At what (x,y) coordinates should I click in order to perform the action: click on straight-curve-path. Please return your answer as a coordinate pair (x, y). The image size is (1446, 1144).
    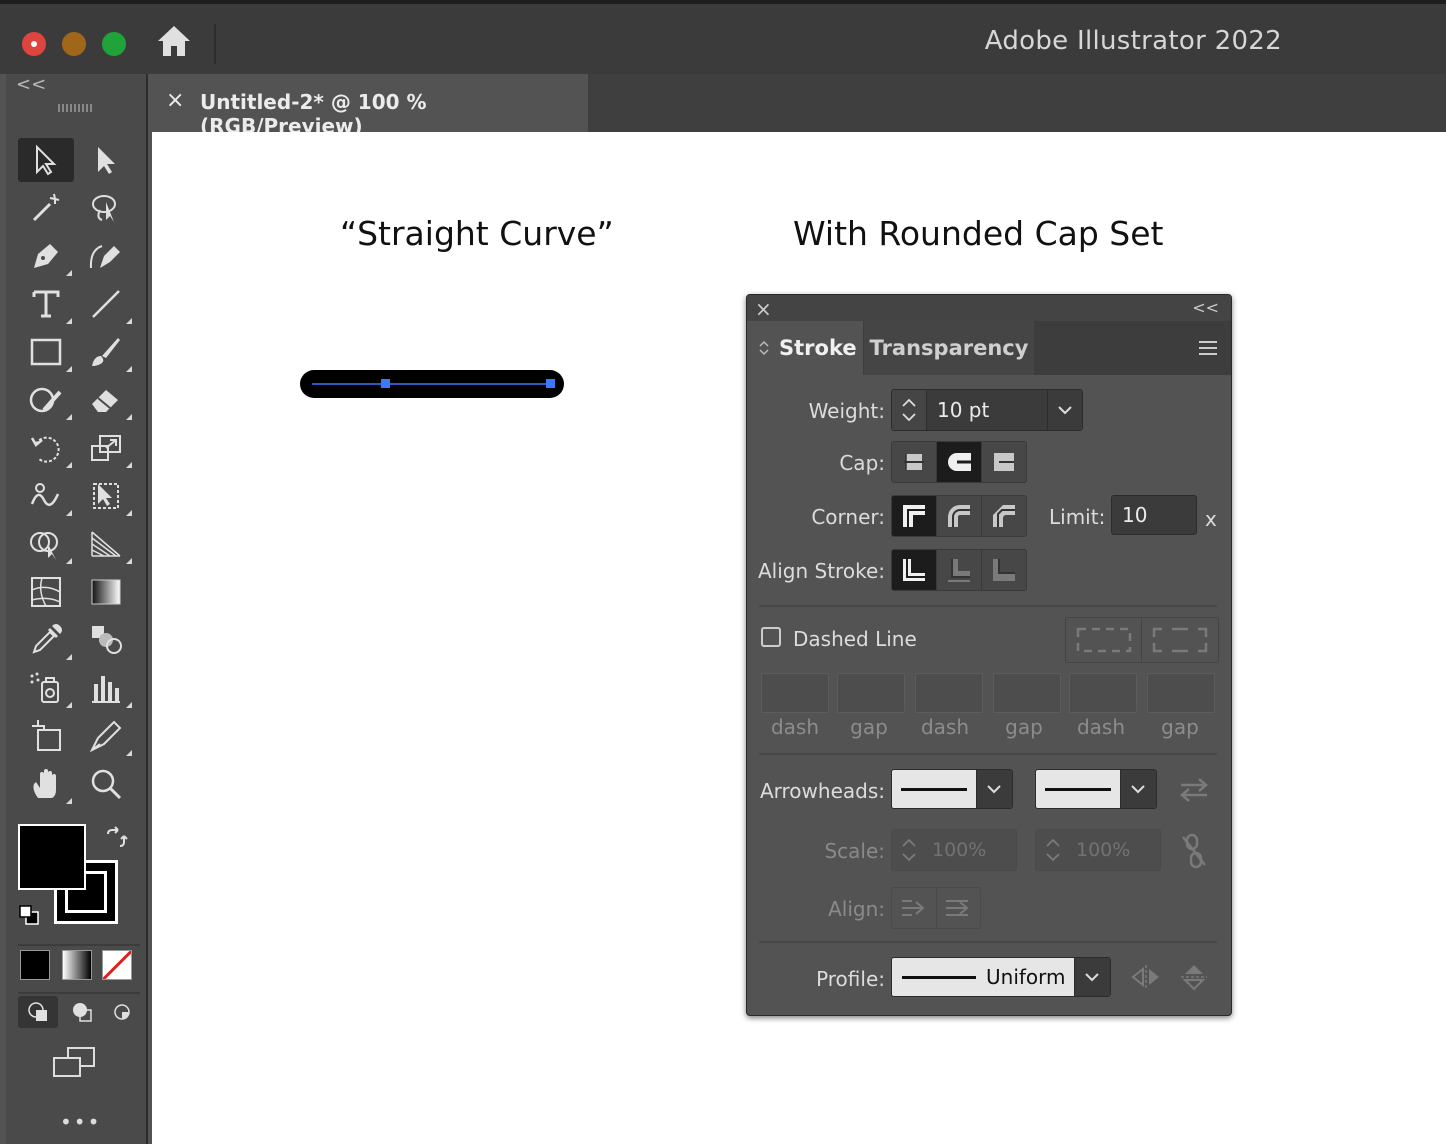
    Looking at the image, I should click on (432, 384).